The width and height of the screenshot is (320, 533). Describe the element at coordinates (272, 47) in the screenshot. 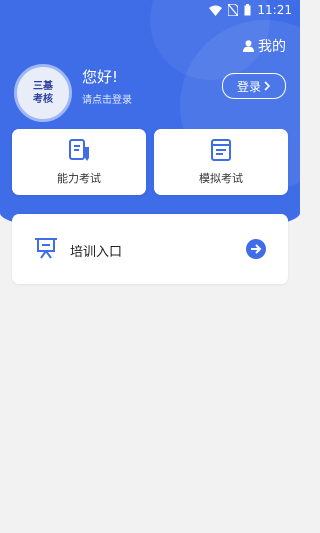

I see `mine-label: 我的` at that location.